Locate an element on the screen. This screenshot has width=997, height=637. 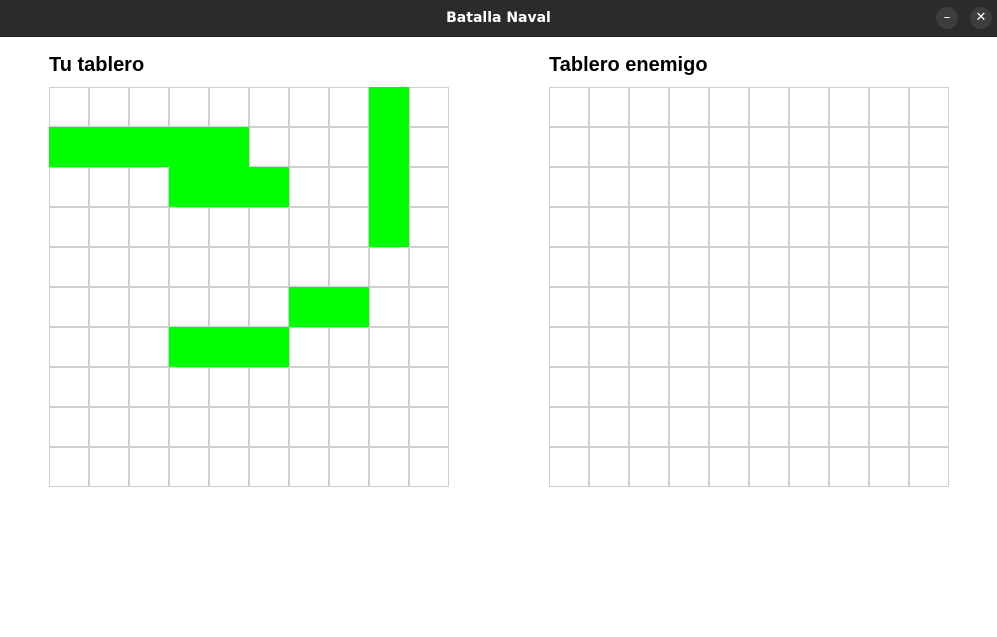
minimize-icon: – is located at coordinates (947, 18).